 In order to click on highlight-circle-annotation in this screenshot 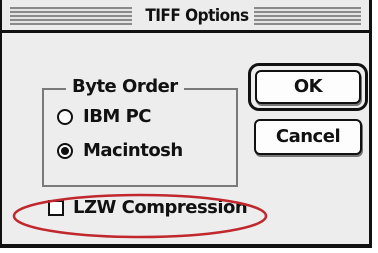, I will do `click(140, 216)`.